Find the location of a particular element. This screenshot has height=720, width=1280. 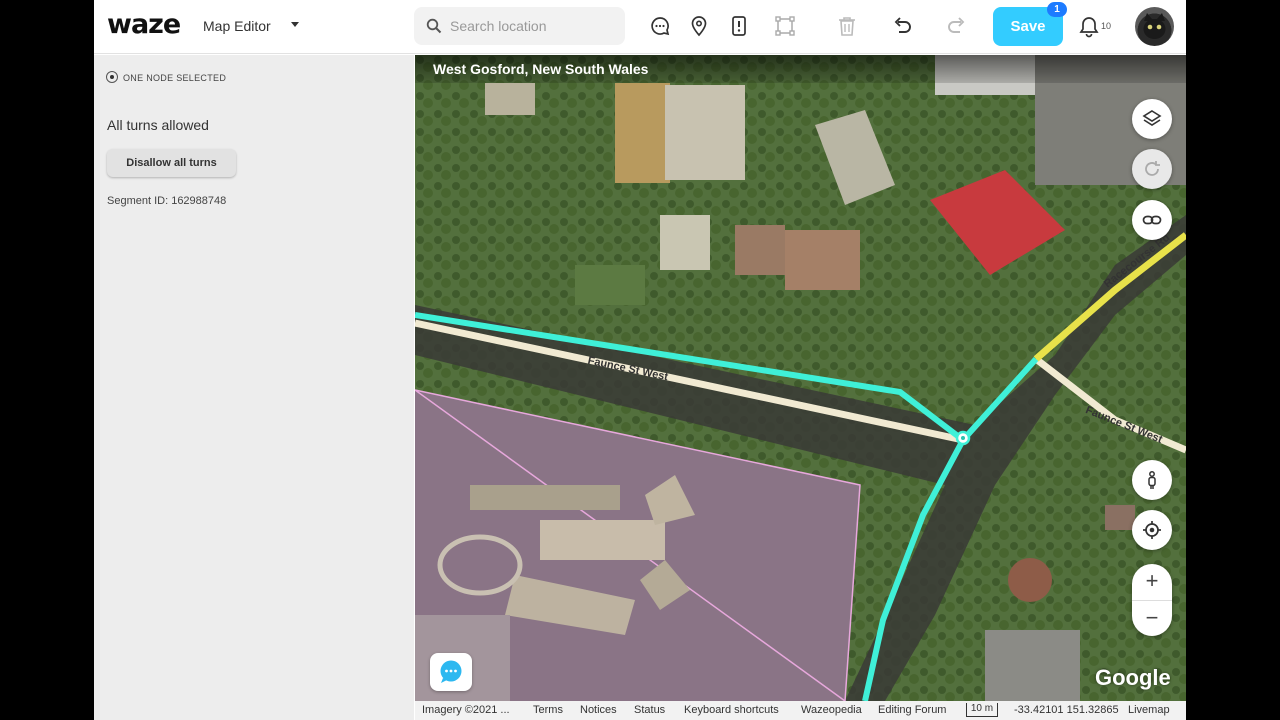

chat-bubble-icon is located at coordinates (451, 671).